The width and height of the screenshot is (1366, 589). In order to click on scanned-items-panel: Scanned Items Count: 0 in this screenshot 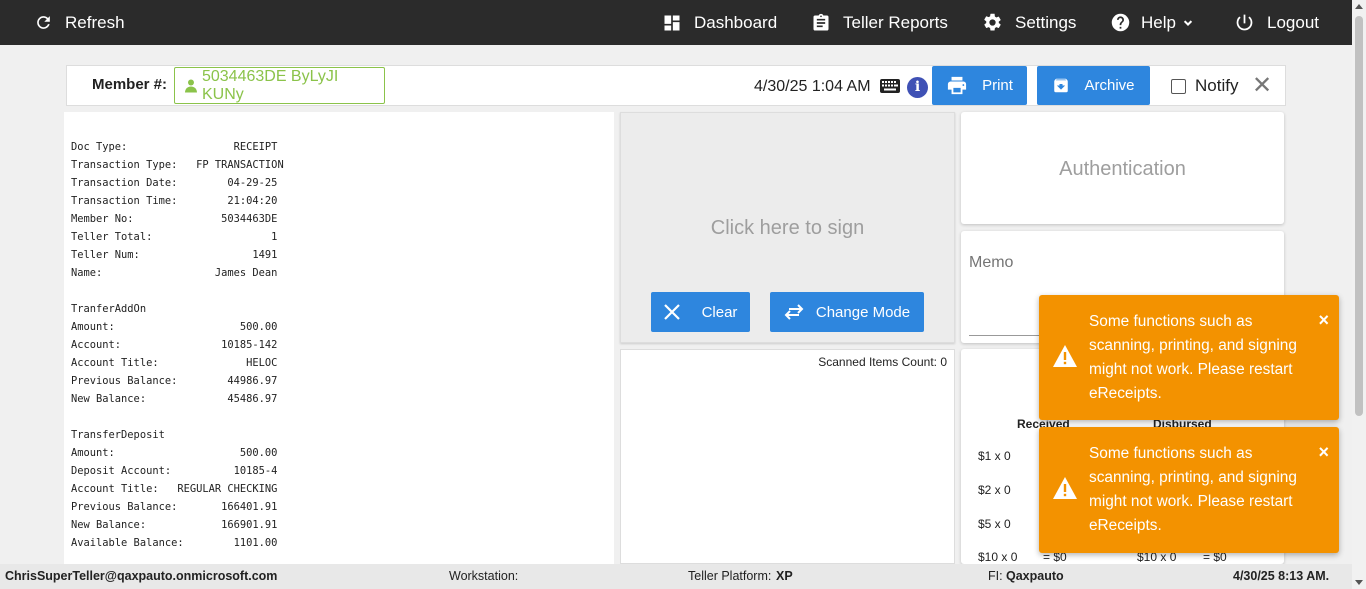, I will do `click(787, 456)`.